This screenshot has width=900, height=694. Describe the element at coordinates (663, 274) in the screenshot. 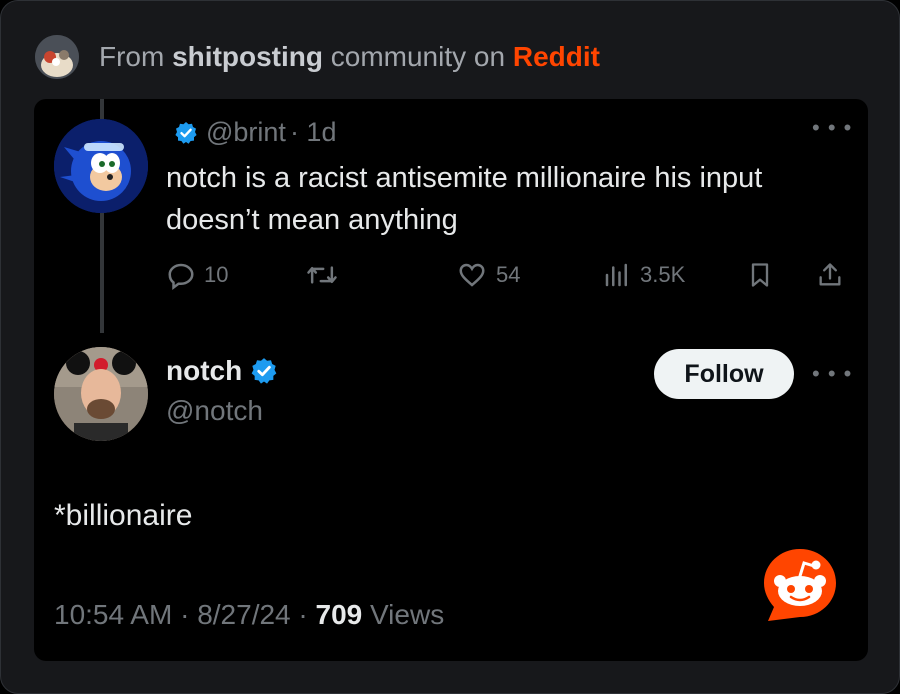

I see `views-count: 3.5K` at that location.